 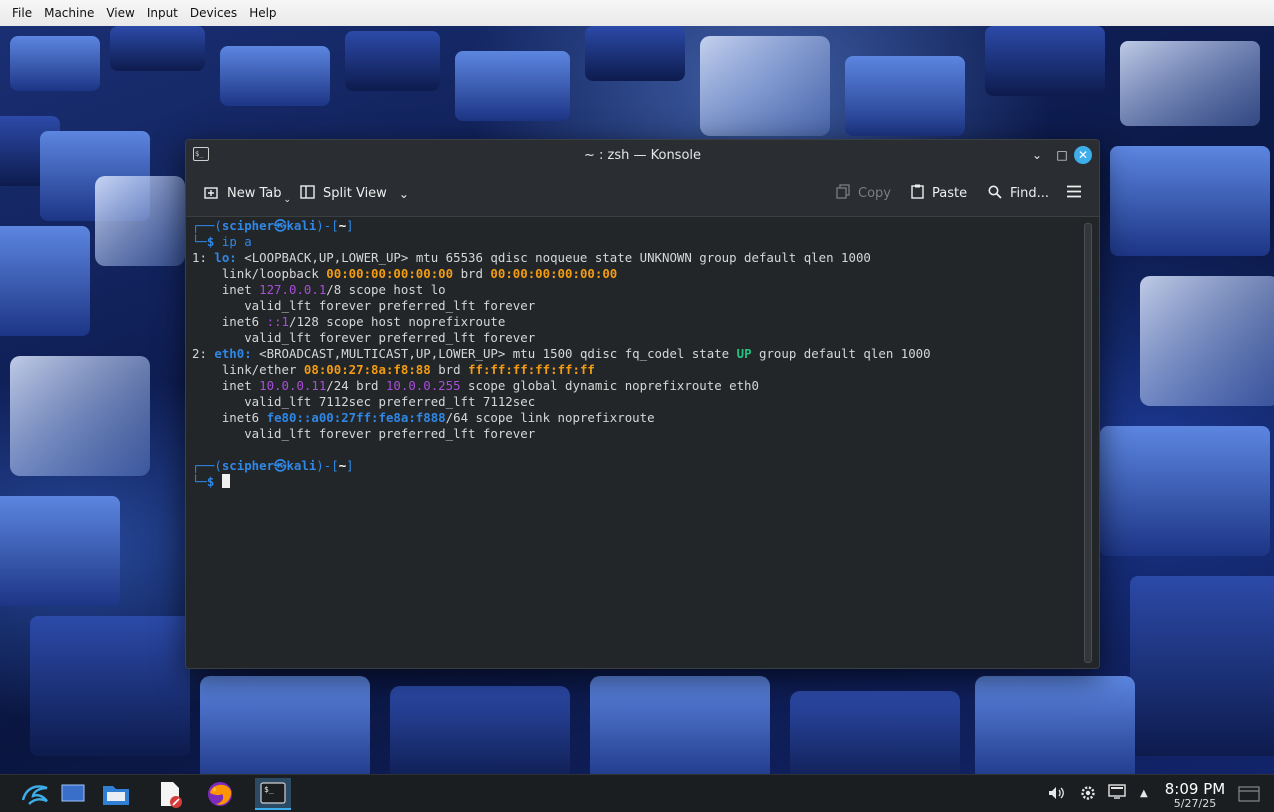 What do you see at coordinates (390, 273) in the screenshot?
I see `lo-mac: 00:00:00:00:00:00` at bounding box center [390, 273].